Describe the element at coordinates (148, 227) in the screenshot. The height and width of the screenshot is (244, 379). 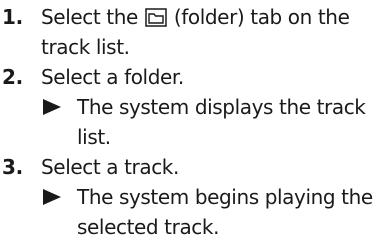
I see `result-text: selected track.` at that location.